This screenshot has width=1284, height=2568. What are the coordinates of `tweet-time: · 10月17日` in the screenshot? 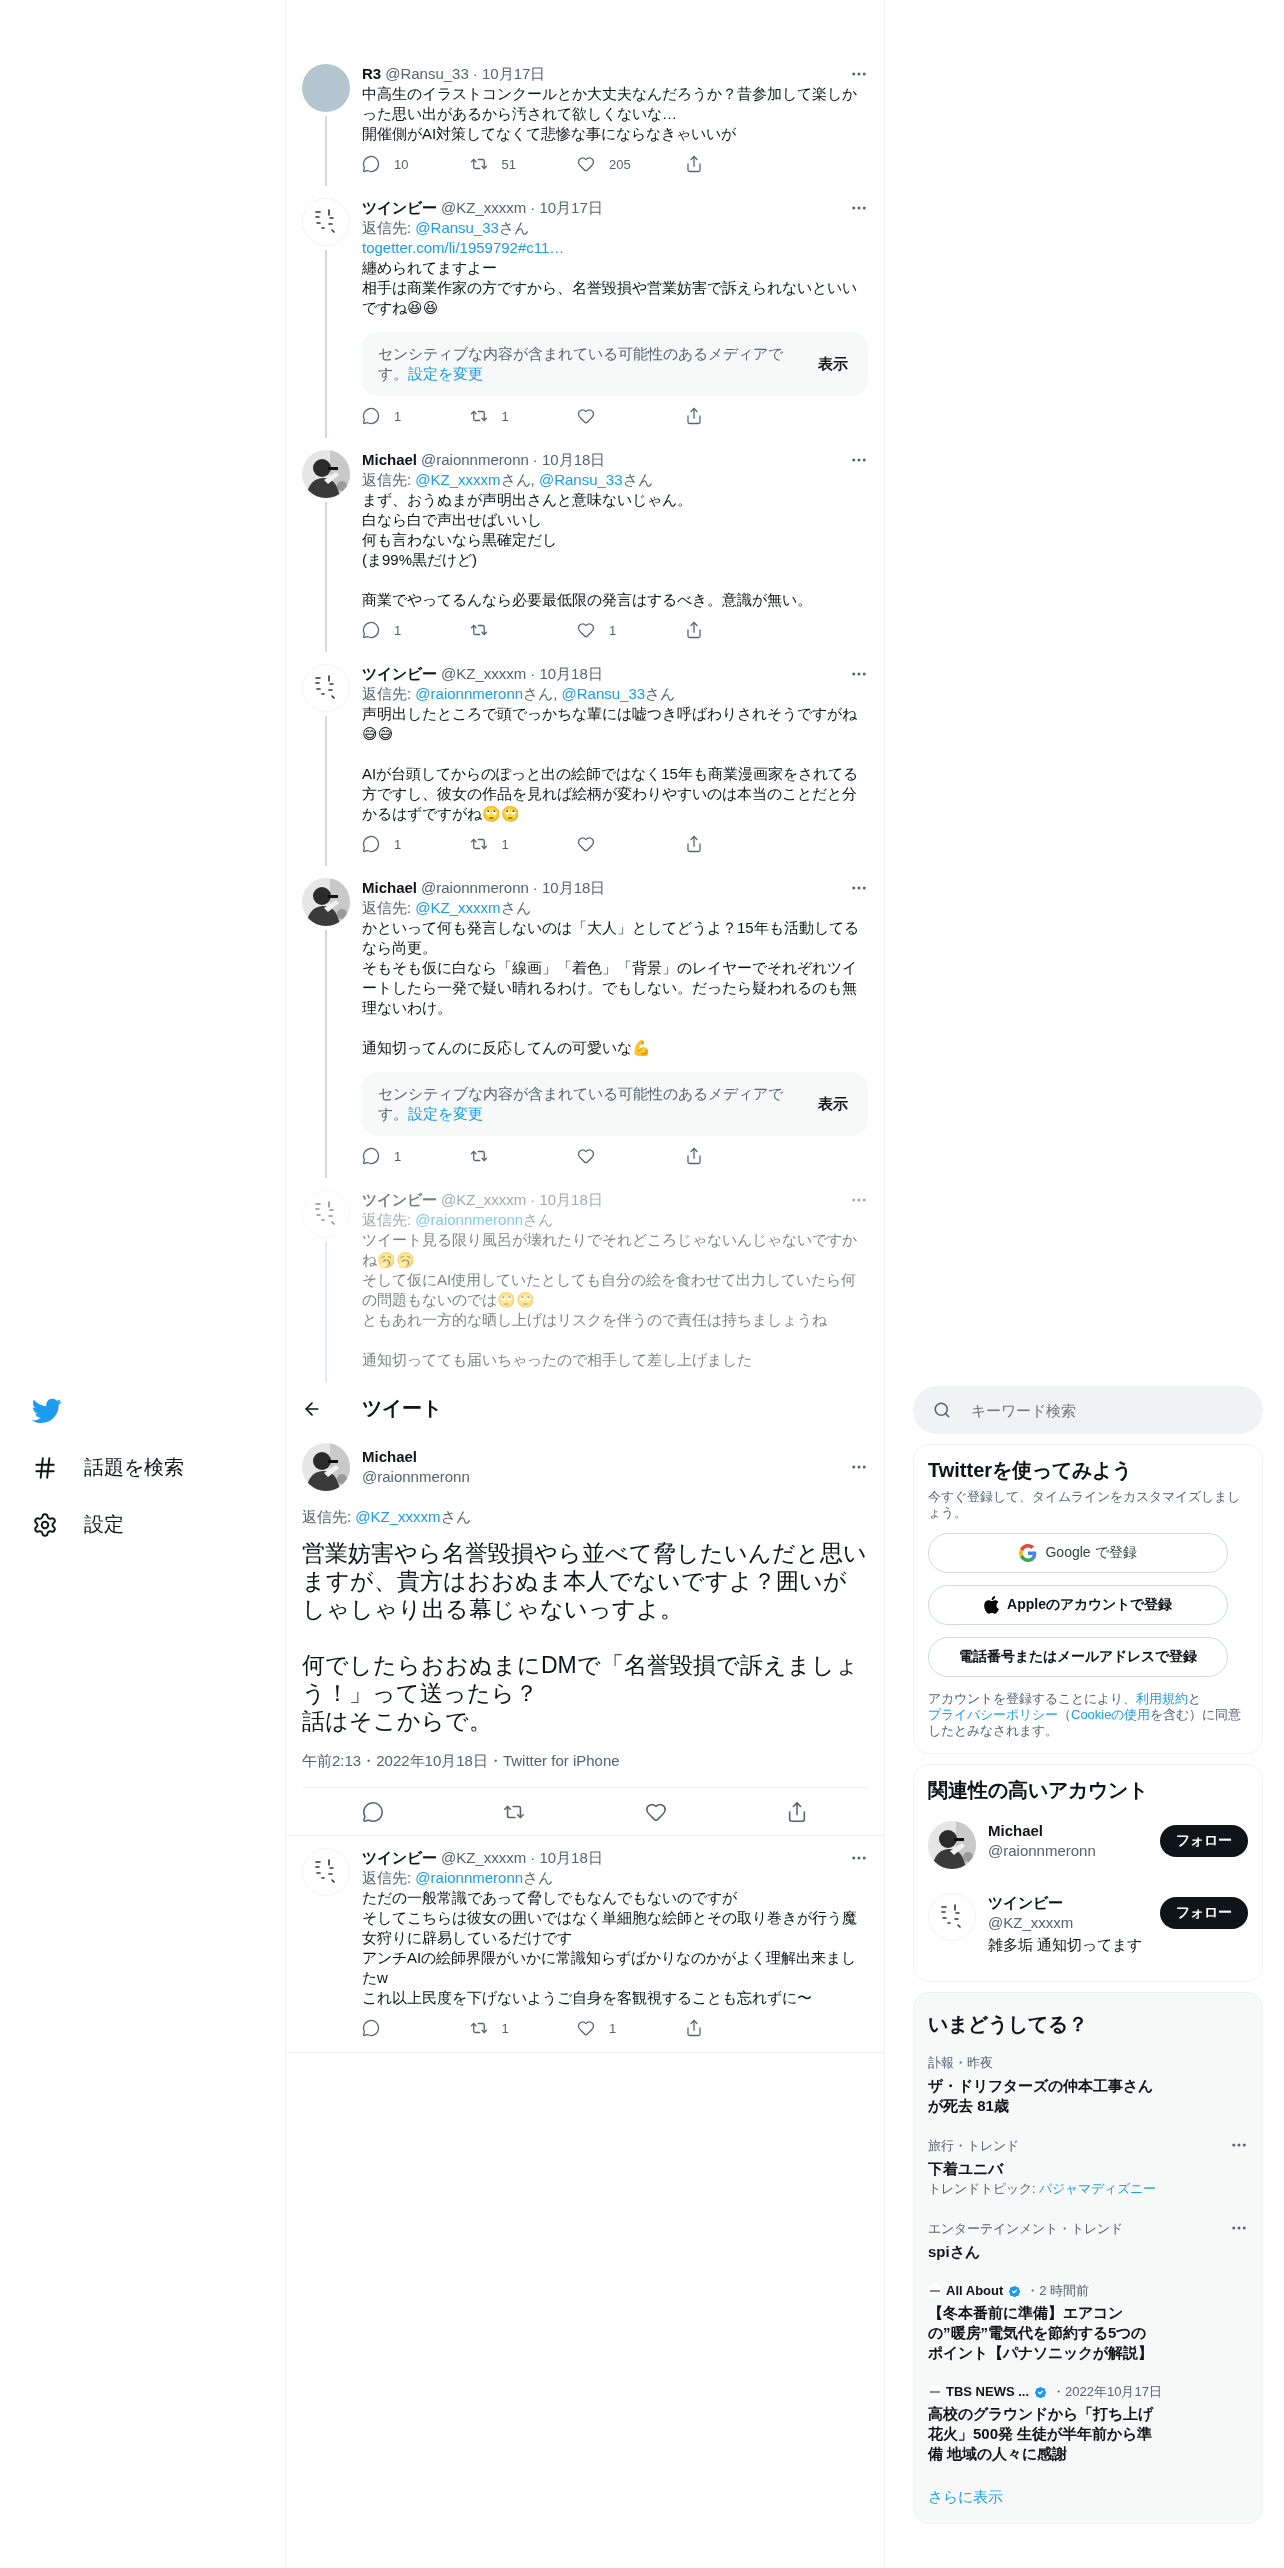 It's located at (566, 208).